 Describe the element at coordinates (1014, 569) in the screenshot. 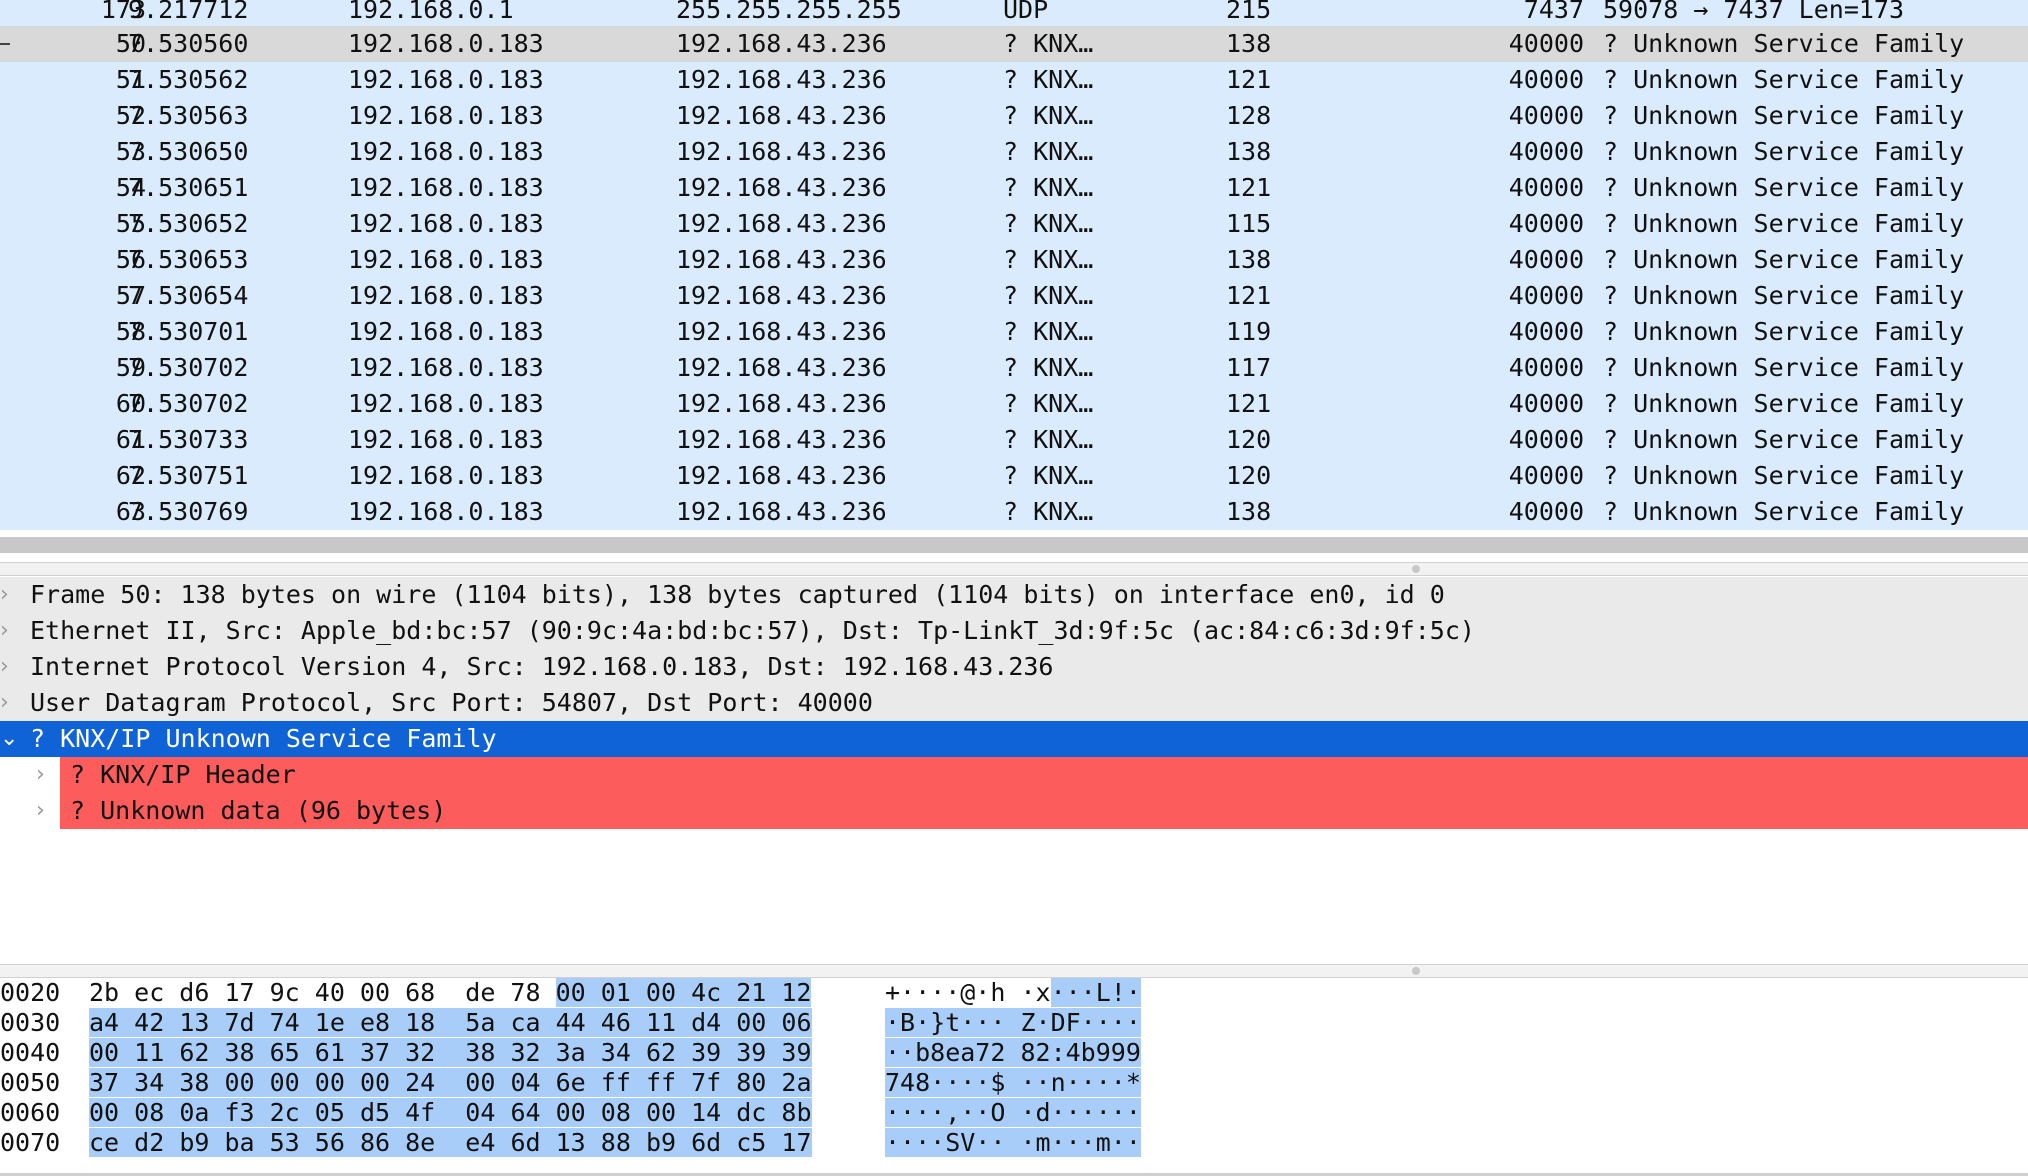

I see `pane-splitter-top` at that location.